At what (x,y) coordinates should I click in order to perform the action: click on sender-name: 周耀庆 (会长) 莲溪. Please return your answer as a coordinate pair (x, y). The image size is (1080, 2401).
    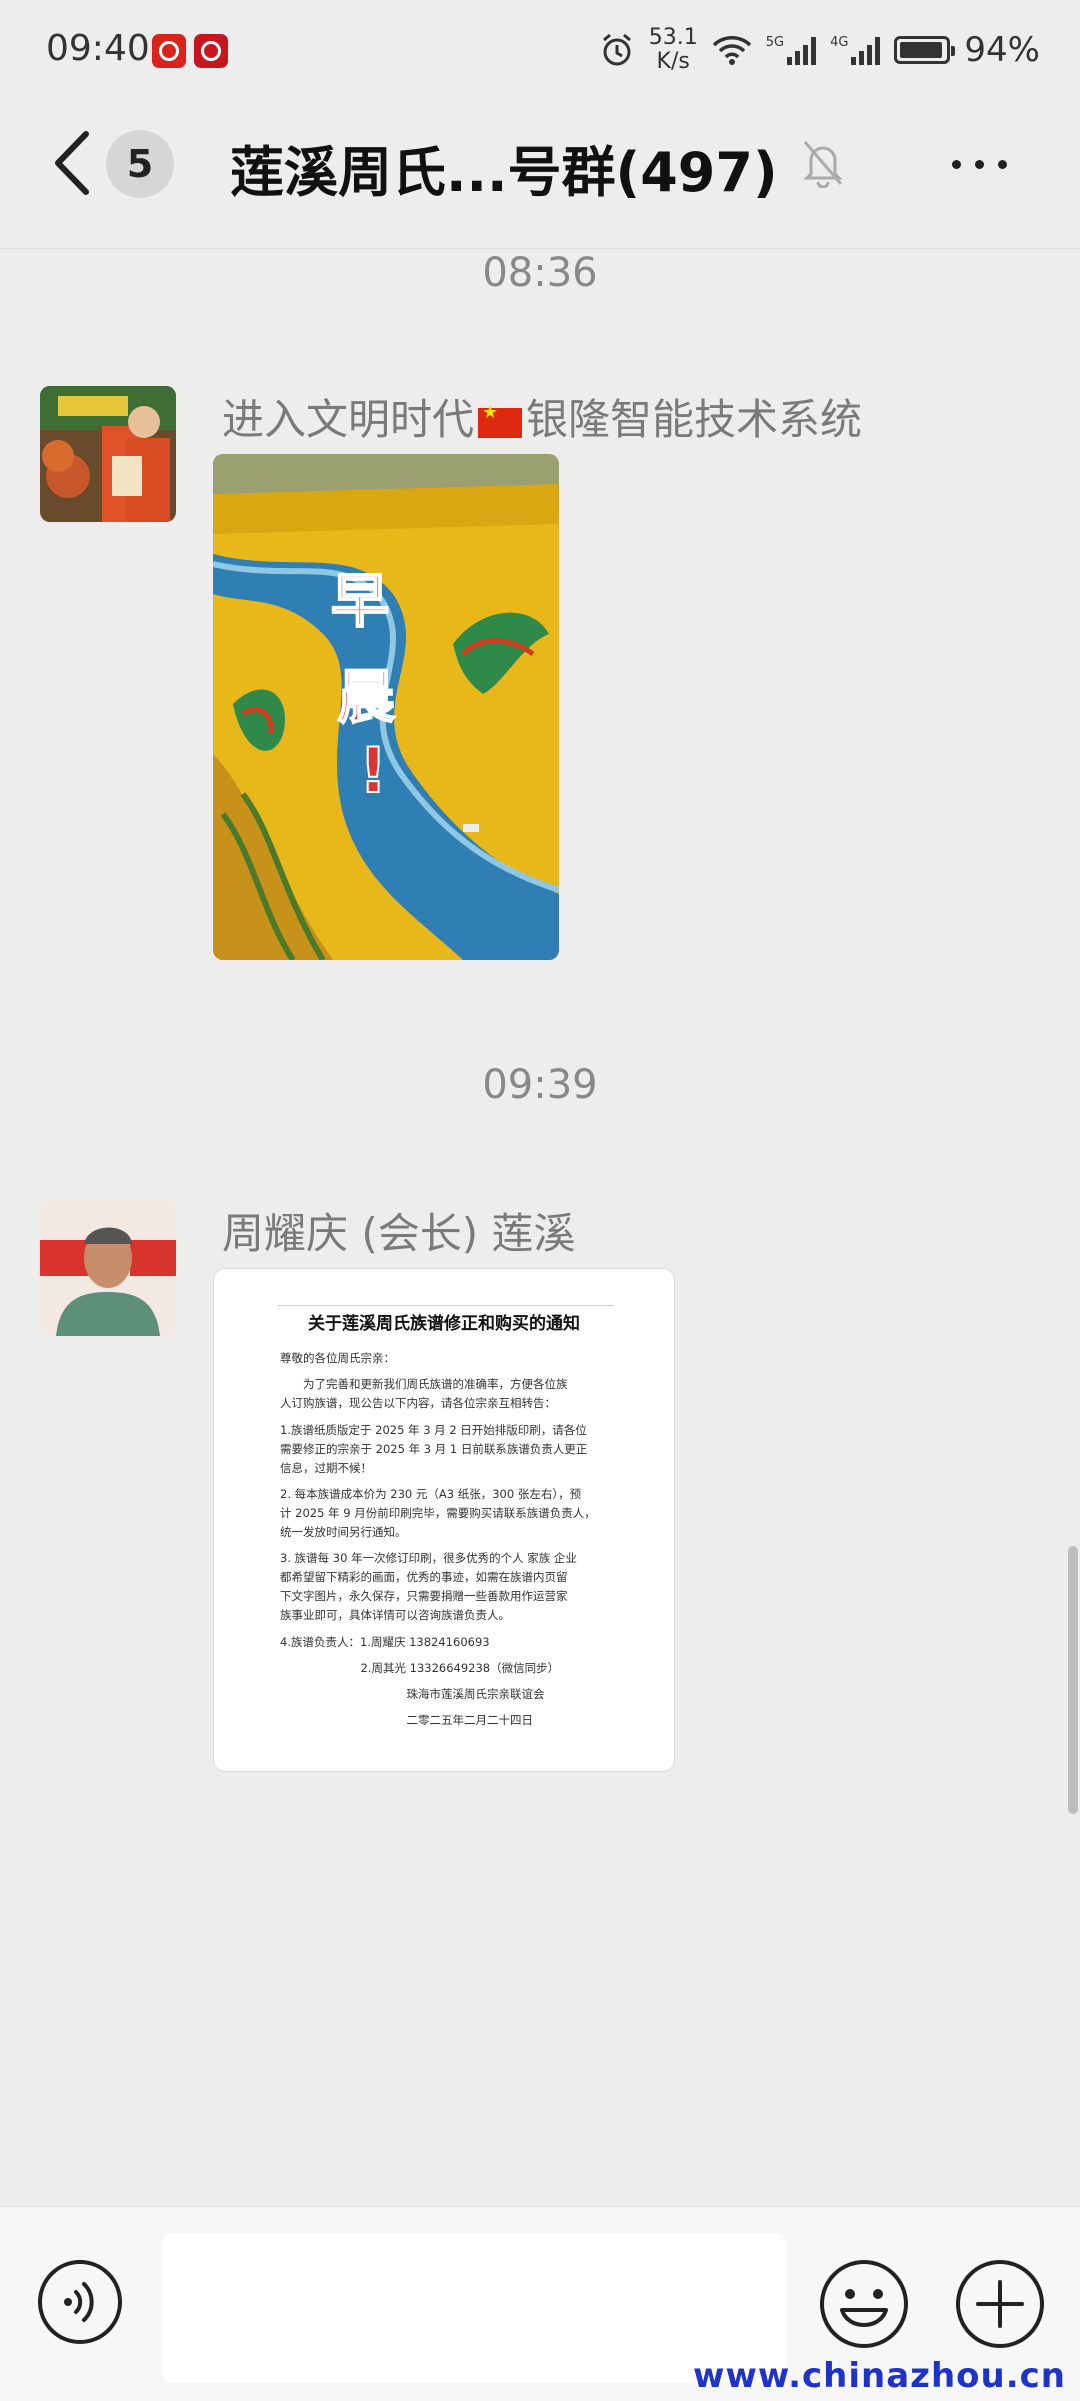
    Looking at the image, I should click on (399, 1233).